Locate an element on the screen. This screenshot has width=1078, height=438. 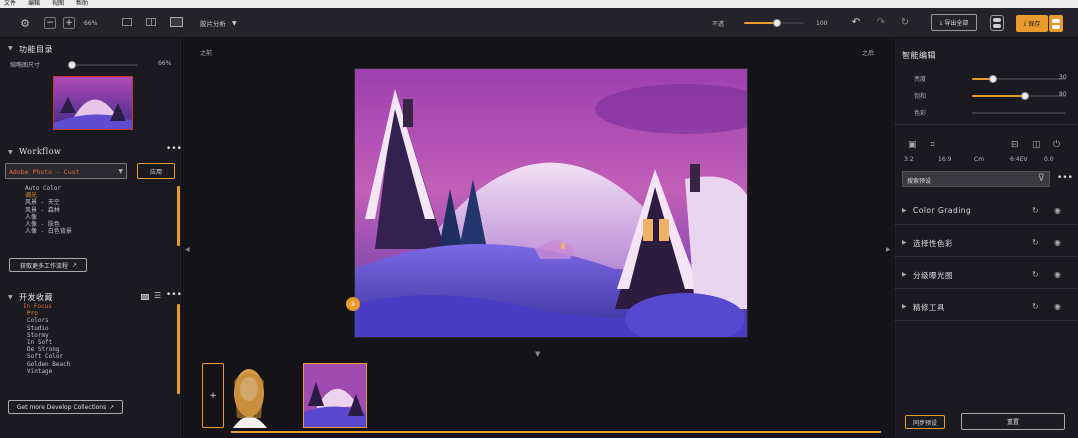
split-view-icon is located at coordinates (151, 22).